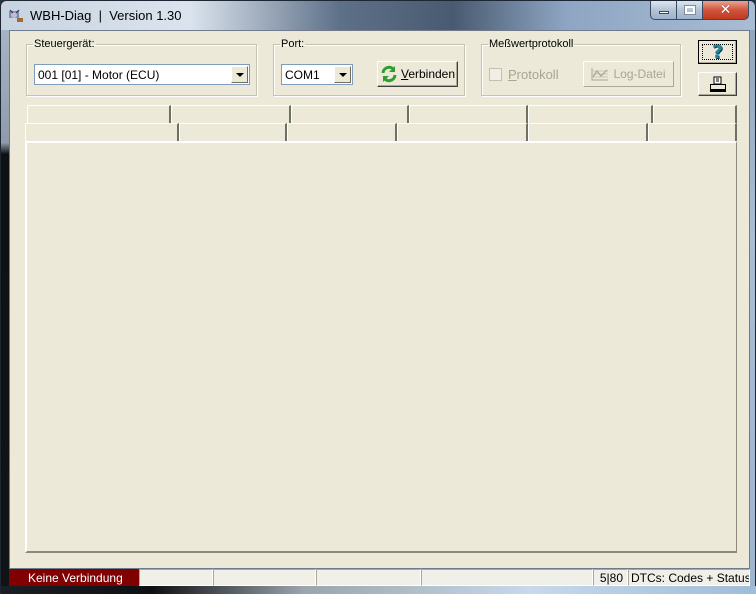 Image resolution: width=756 pixels, height=594 pixels. I want to click on connect-button-label: Verbinden, so click(428, 74).